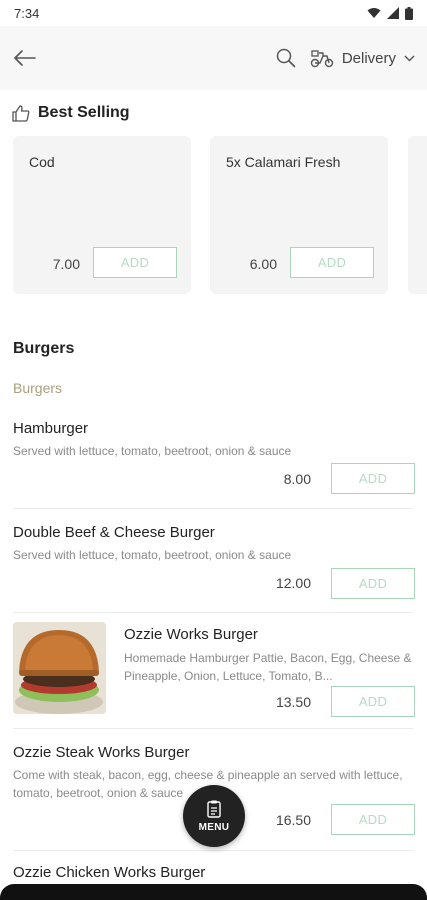 The width and height of the screenshot is (427, 900). What do you see at coordinates (409, 13) in the screenshot?
I see `battery-icon` at bounding box center [409, 13].